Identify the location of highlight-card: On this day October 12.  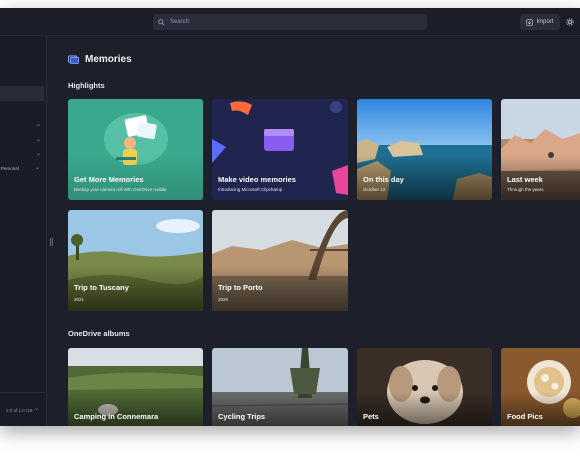
(424, 149).